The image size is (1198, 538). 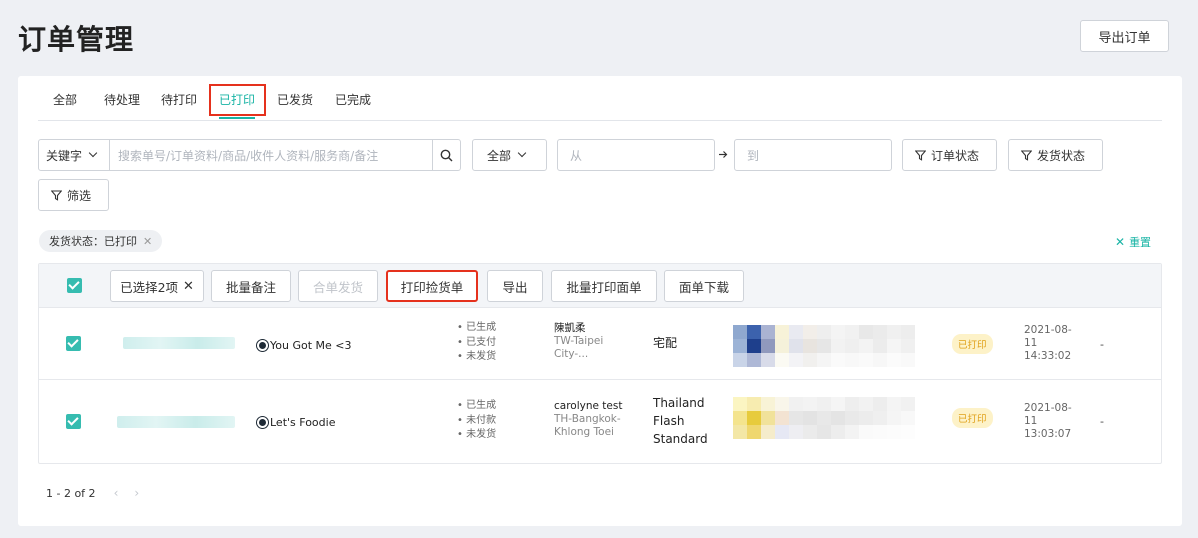 I want to click on chevron-left-icon: ‹, so click(x=116, y=493).